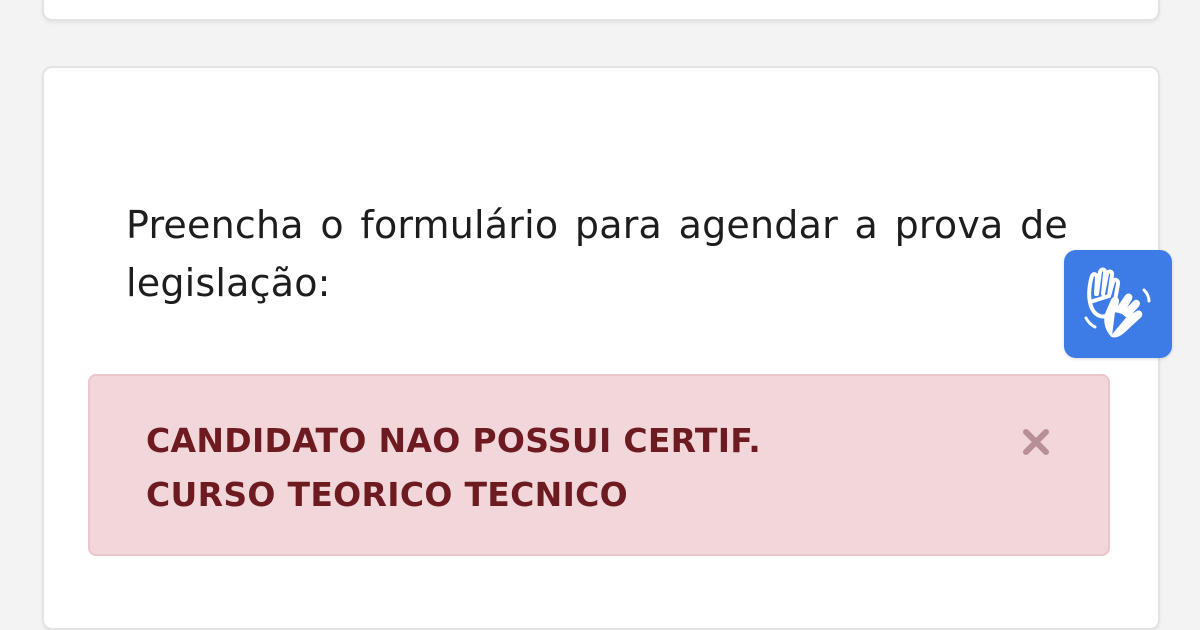 The height and width of the screenshot is (630, 1200). Describe the element at coordinates (601, 10) in the screenshot. I see `previous-card` at that location.